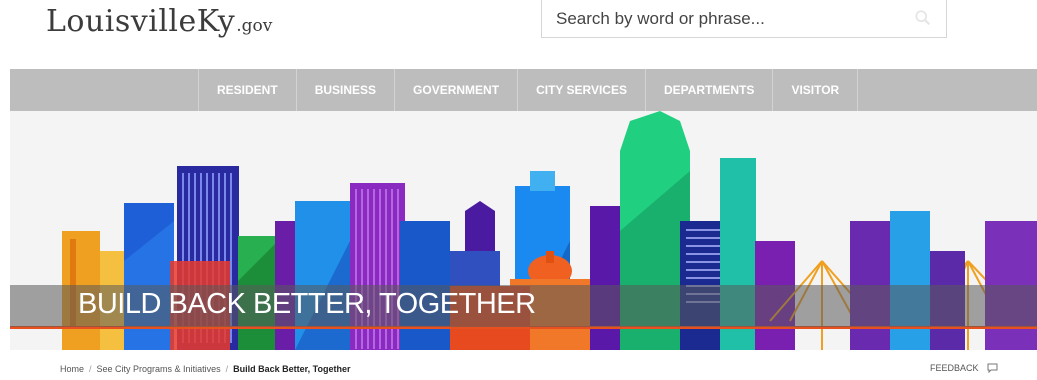  What do you see at coordinates (923, 18) in the screenshot?
I see `search-icon` at bounding box center [923, 18].